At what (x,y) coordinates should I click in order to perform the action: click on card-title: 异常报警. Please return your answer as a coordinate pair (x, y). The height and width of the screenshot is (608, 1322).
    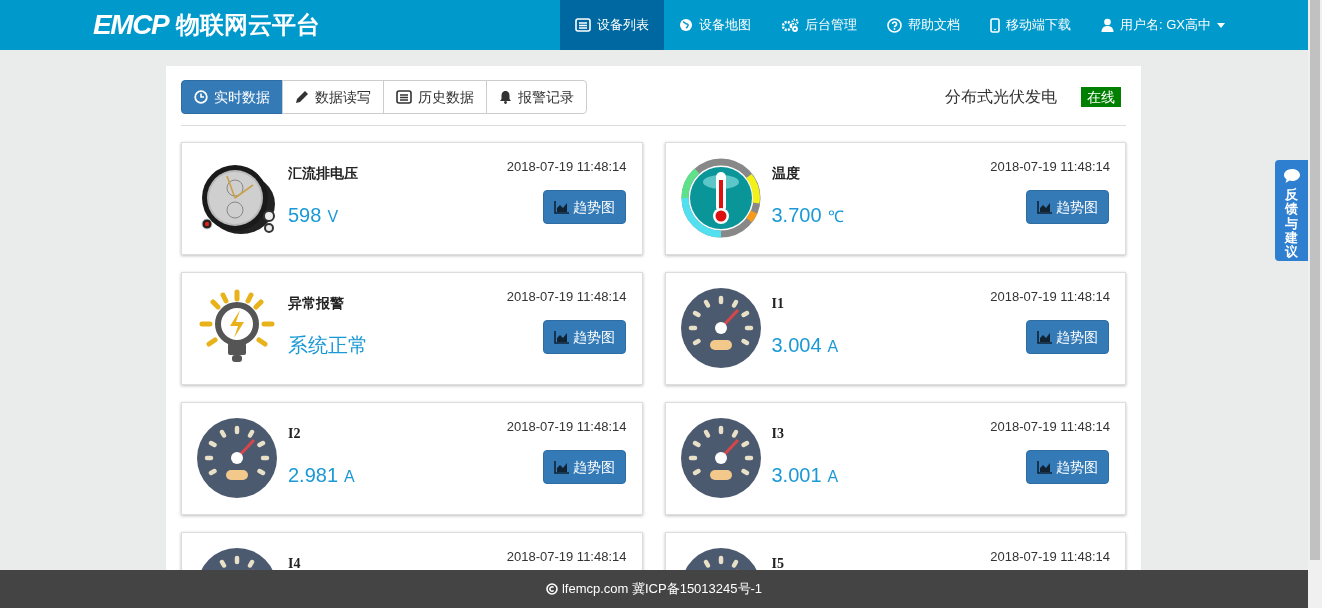
    Looking at the image, I should click on (316, 304).